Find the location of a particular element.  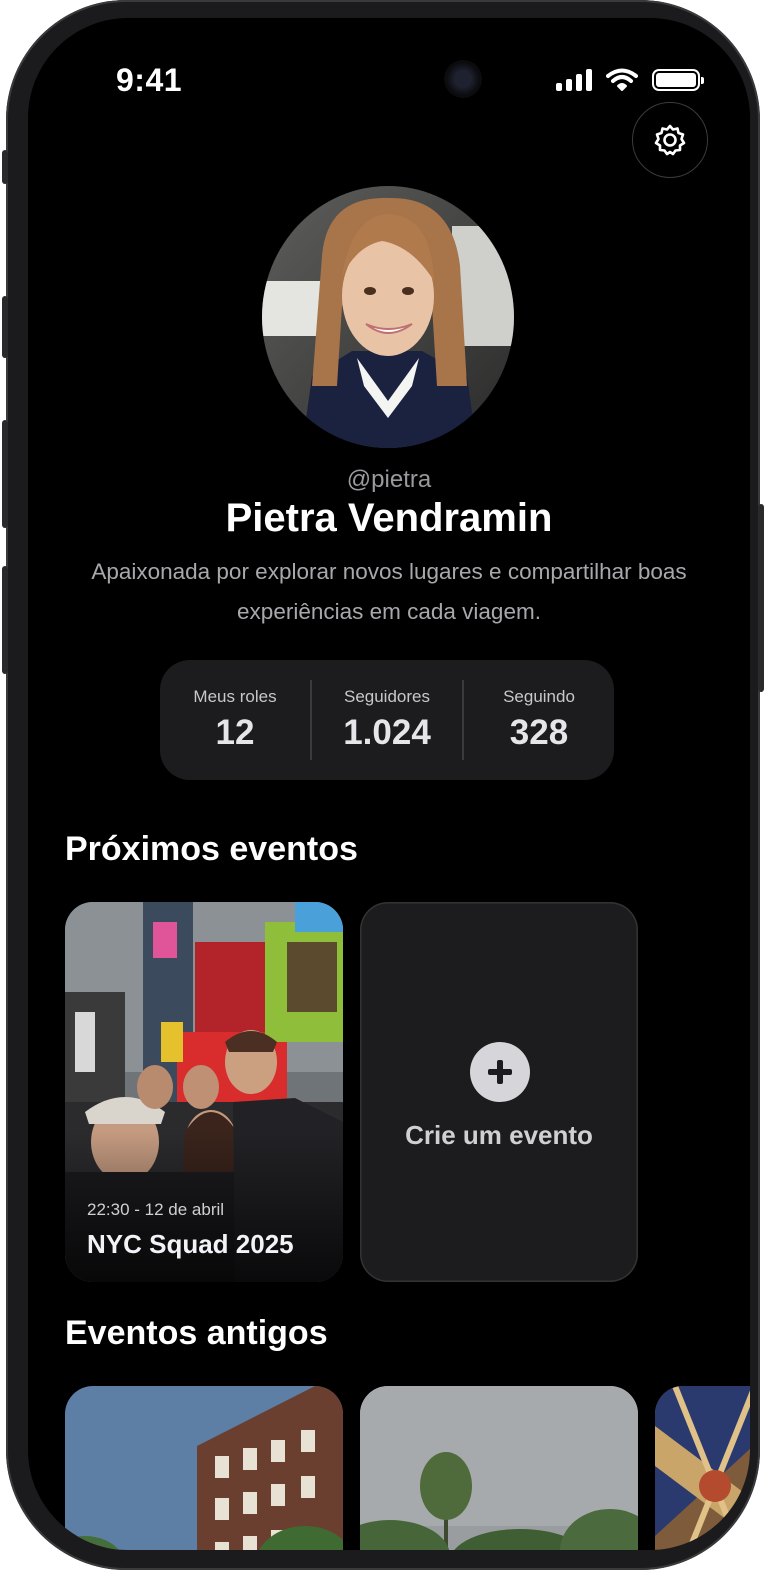

gear-icon is located at coordinates (670, 140).